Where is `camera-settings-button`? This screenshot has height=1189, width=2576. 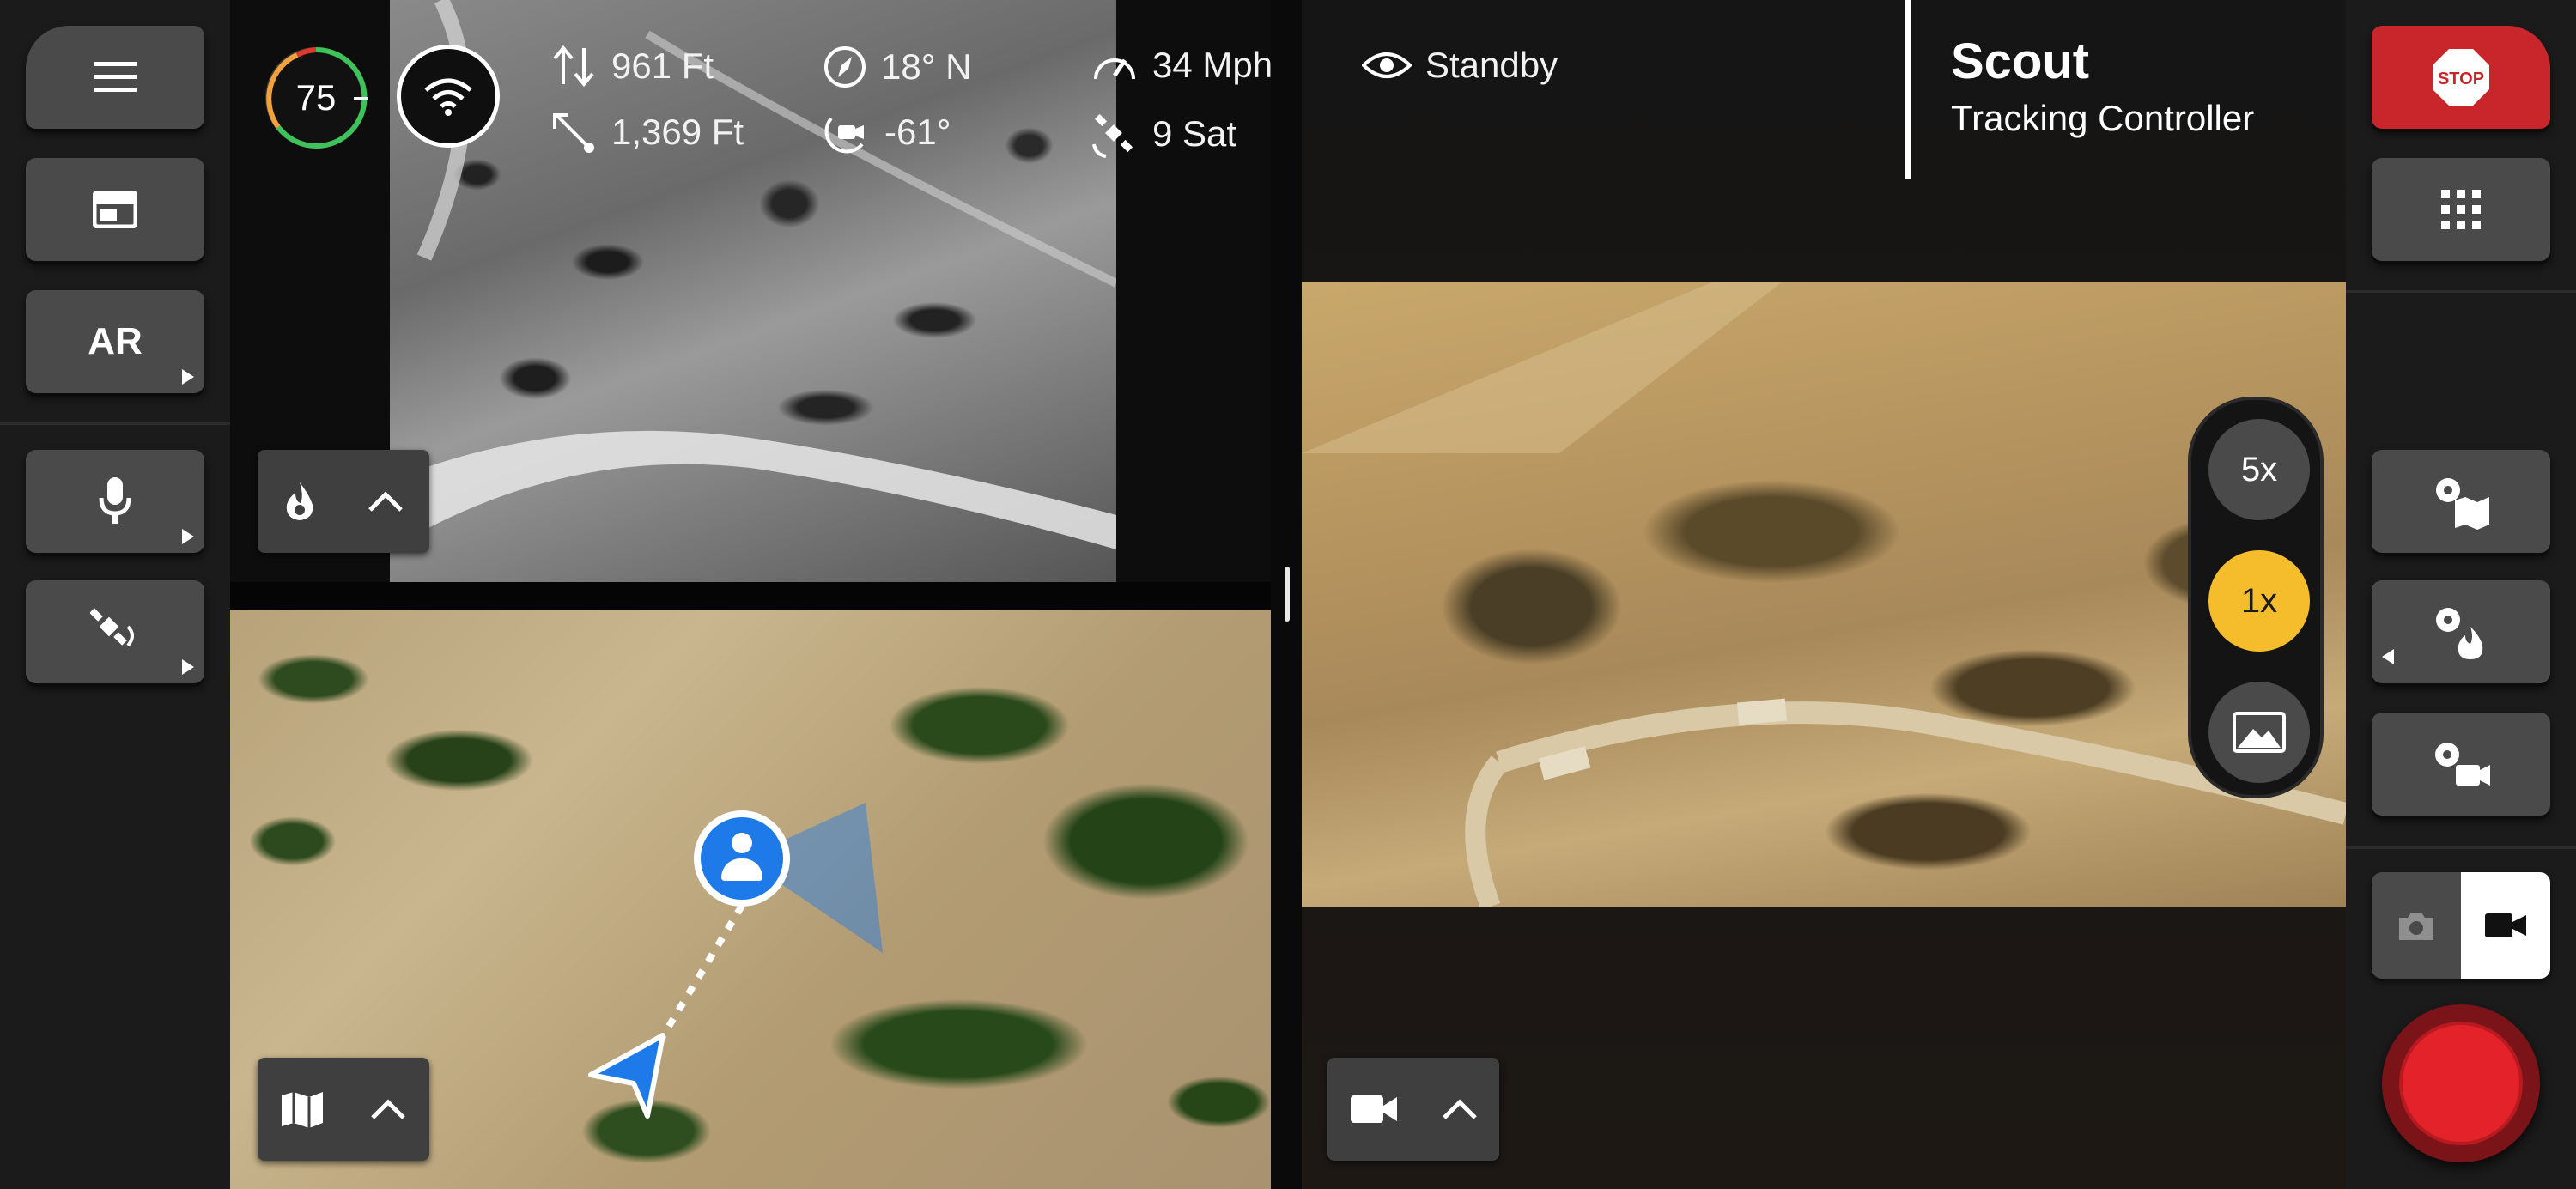
camera-settings-button is located at coordinates (2461, 764).